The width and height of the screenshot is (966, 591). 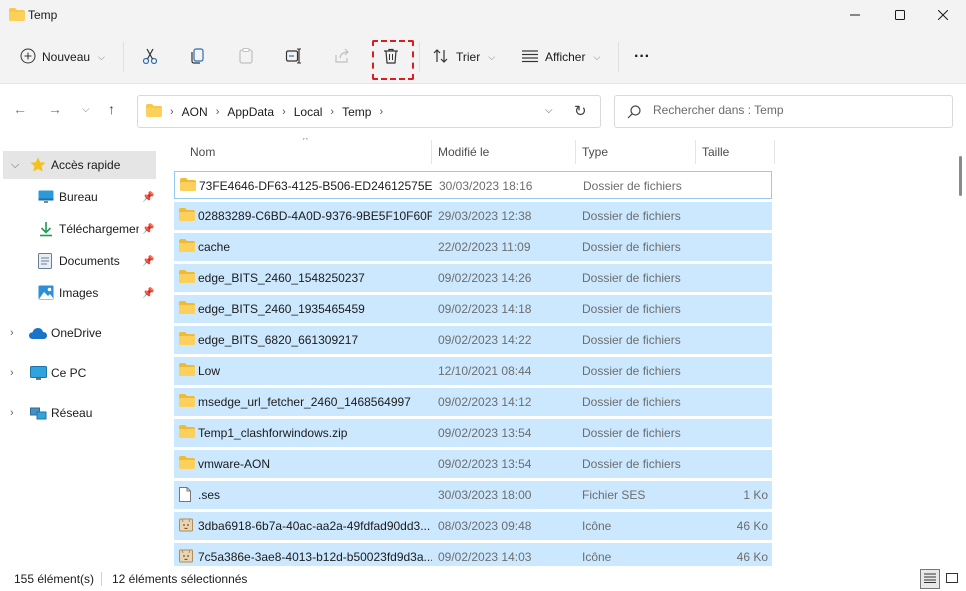 What do you see at coordinates (246, 57) in the screenshot?
I see `paste-button` at bounding box center [246, 57].